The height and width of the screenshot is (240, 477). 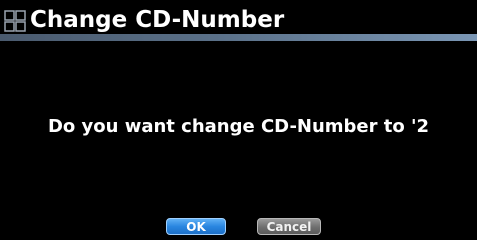 I want to click on cancel-button: Cancel, so click(x=289, y=226).